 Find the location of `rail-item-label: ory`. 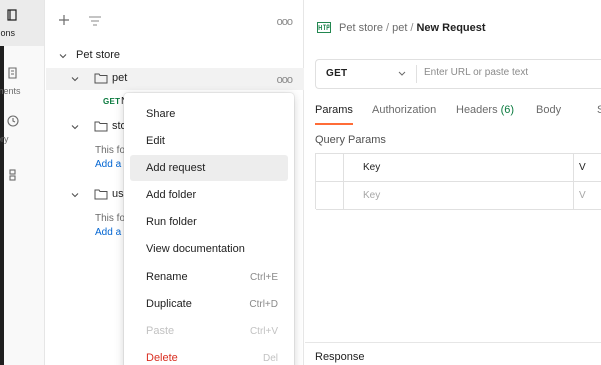

rail-item-label: ory is located at coordinates (4, 139).